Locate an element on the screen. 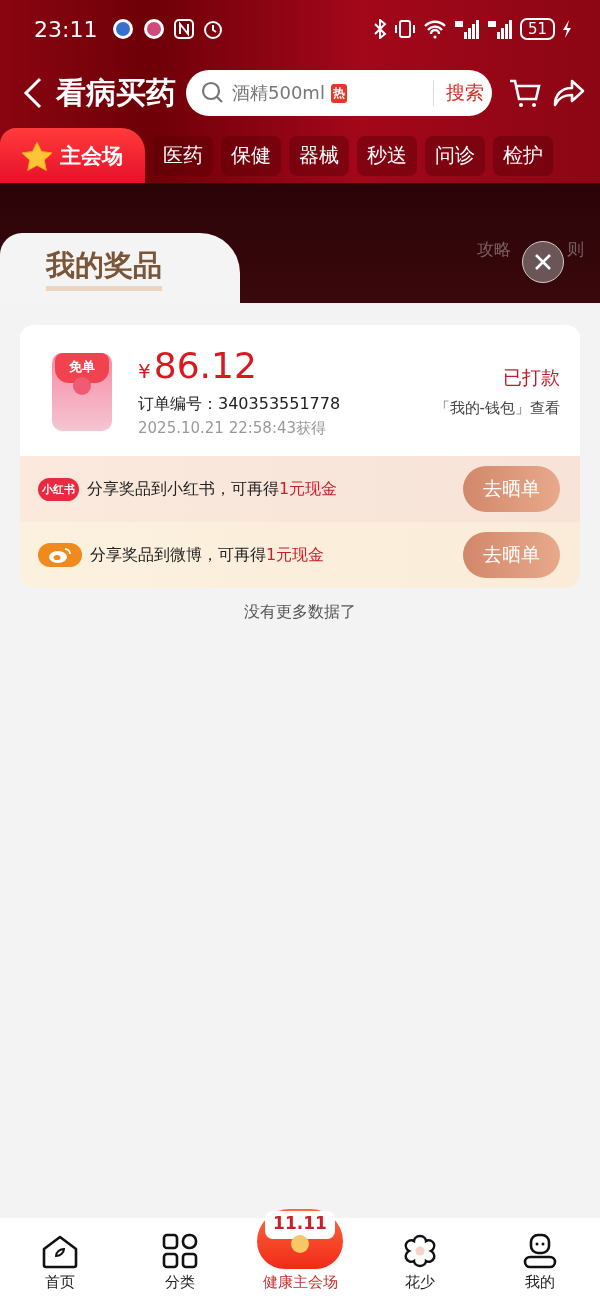 This screenshot has height=1300, width=600. obtained-time: 2025.10.21 22:58:43获得 is located at coordinates (233, 428).